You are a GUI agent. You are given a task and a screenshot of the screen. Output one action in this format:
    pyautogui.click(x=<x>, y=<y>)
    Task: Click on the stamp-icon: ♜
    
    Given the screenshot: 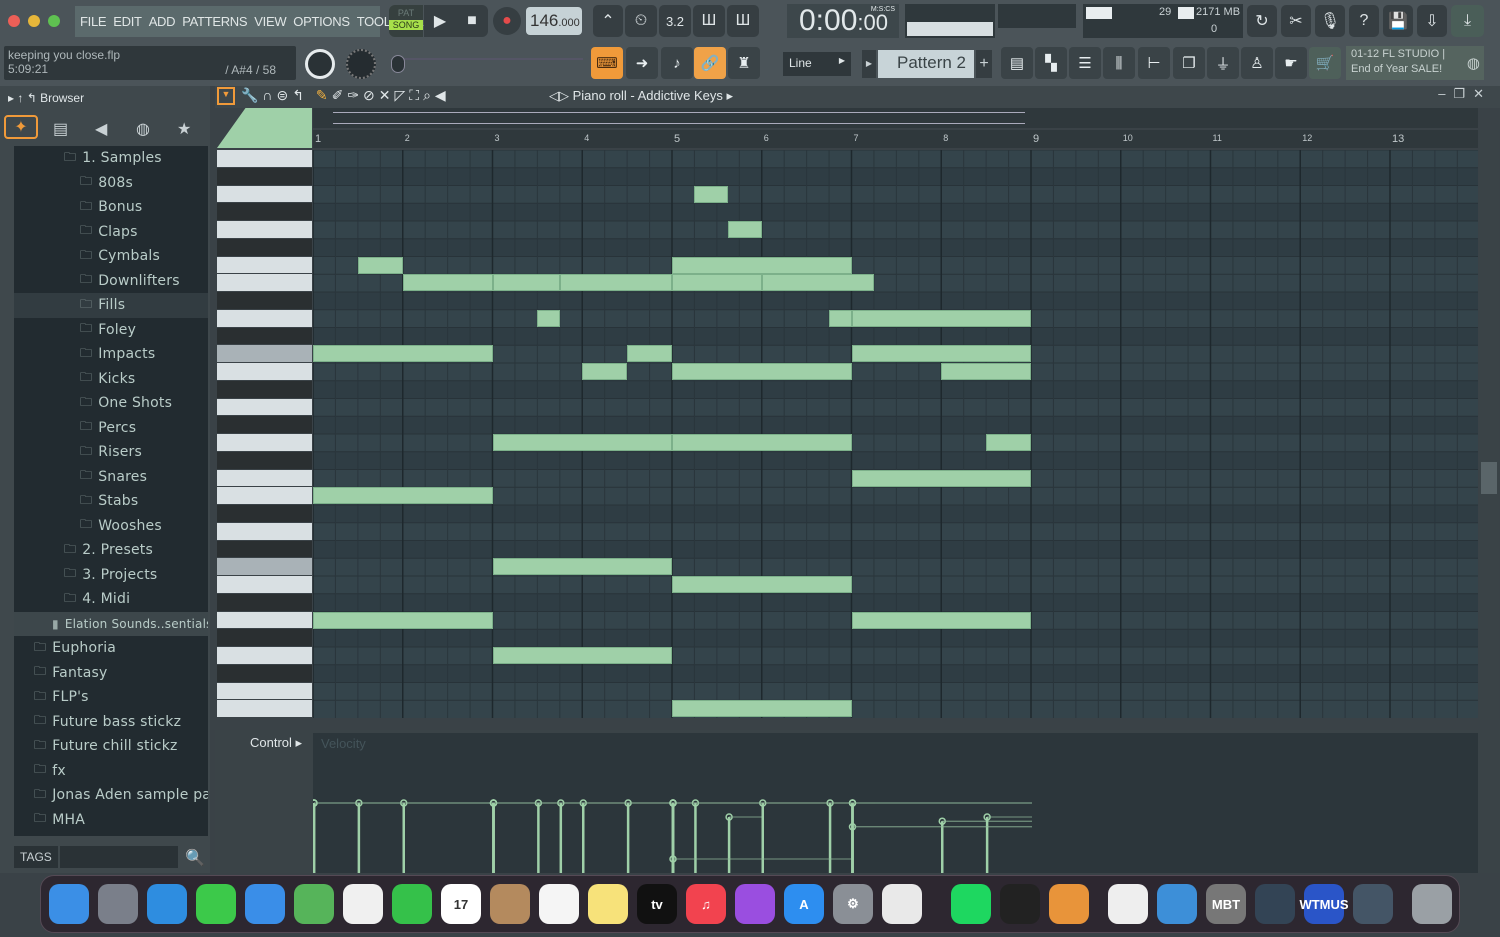 What is the action you would take?
    pyautogui.click(x=744, y=63)
    